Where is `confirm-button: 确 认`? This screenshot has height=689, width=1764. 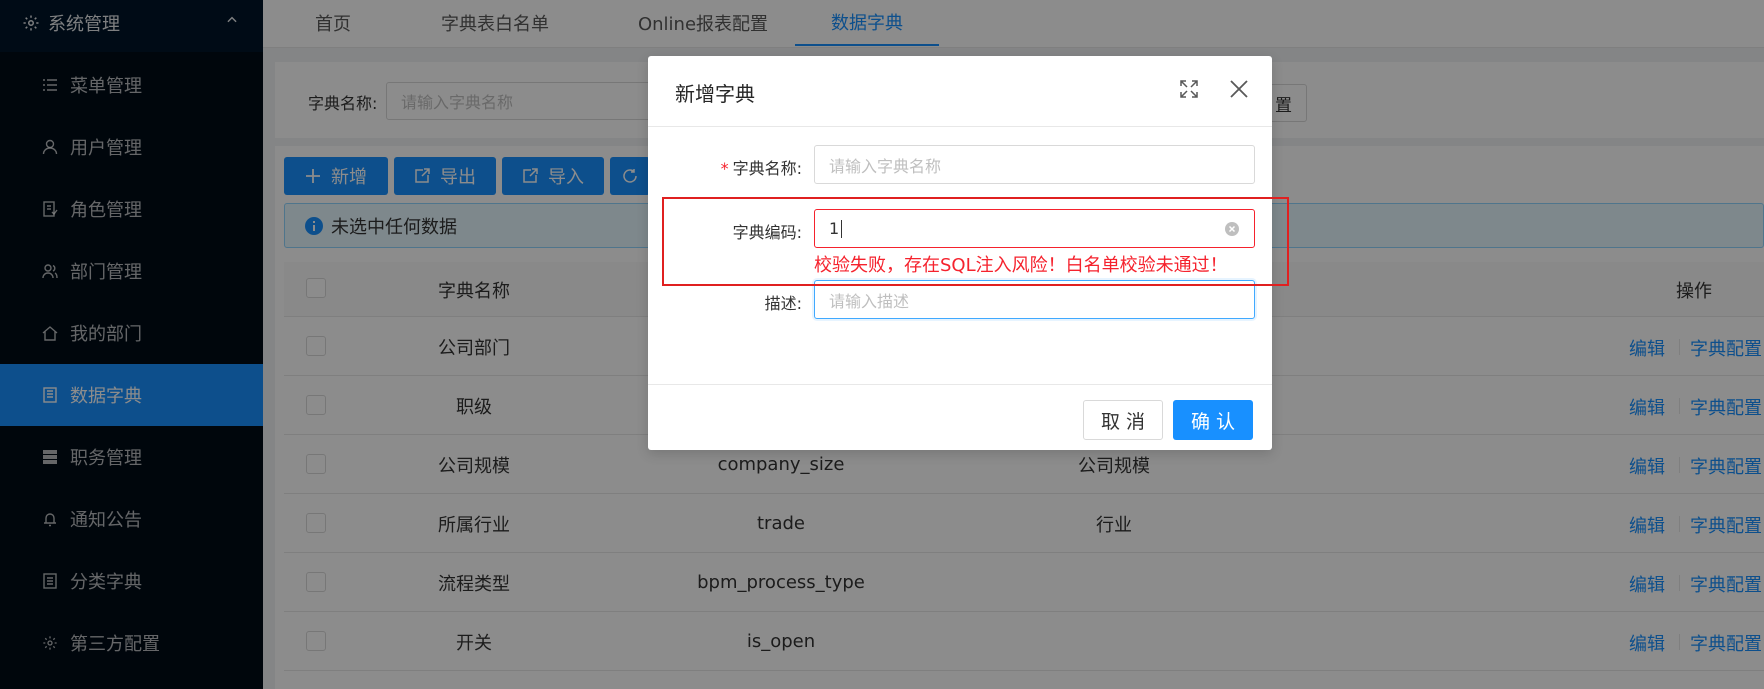 confirm-button: 确 认 is located at coordinates (1213, 420).